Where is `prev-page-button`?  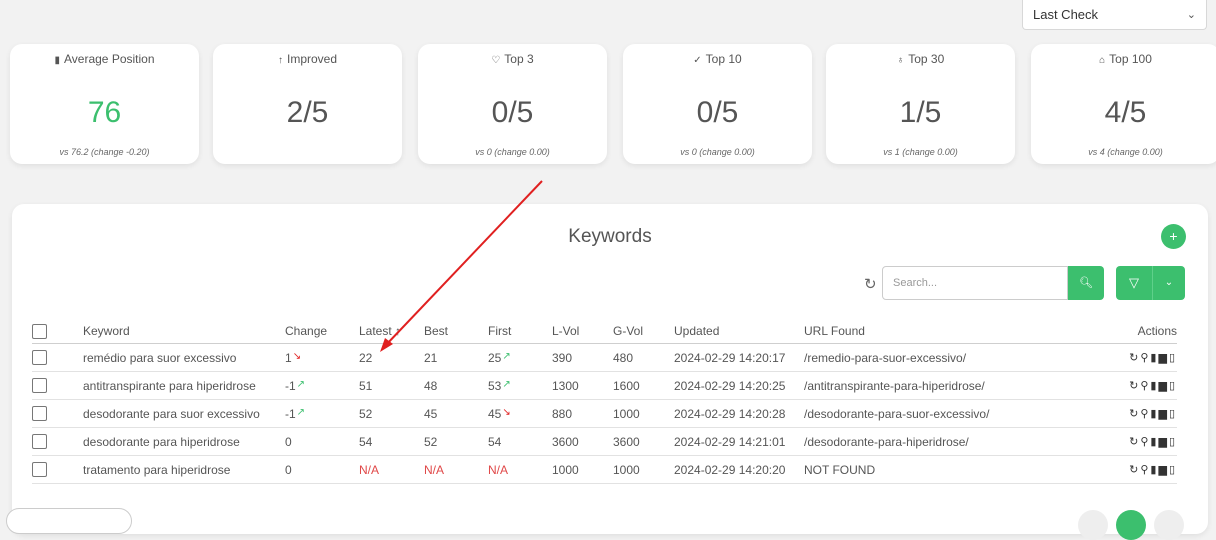 prev-page-button is located at coordinates (1093, 525).